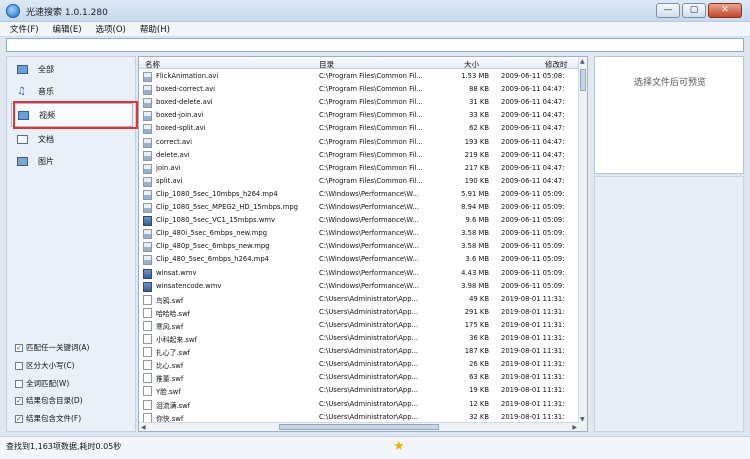  Describe the element at coordinates (24, 29) in the screenshot. I see `menu-file: 文件(F)` at that location.